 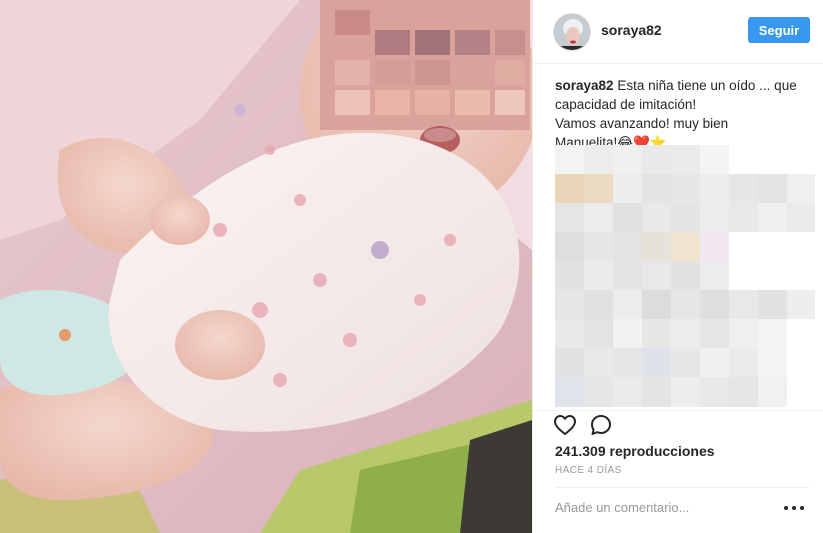 I want to click on post-header: soraya82 Seguir, so click(x=678, y=32).